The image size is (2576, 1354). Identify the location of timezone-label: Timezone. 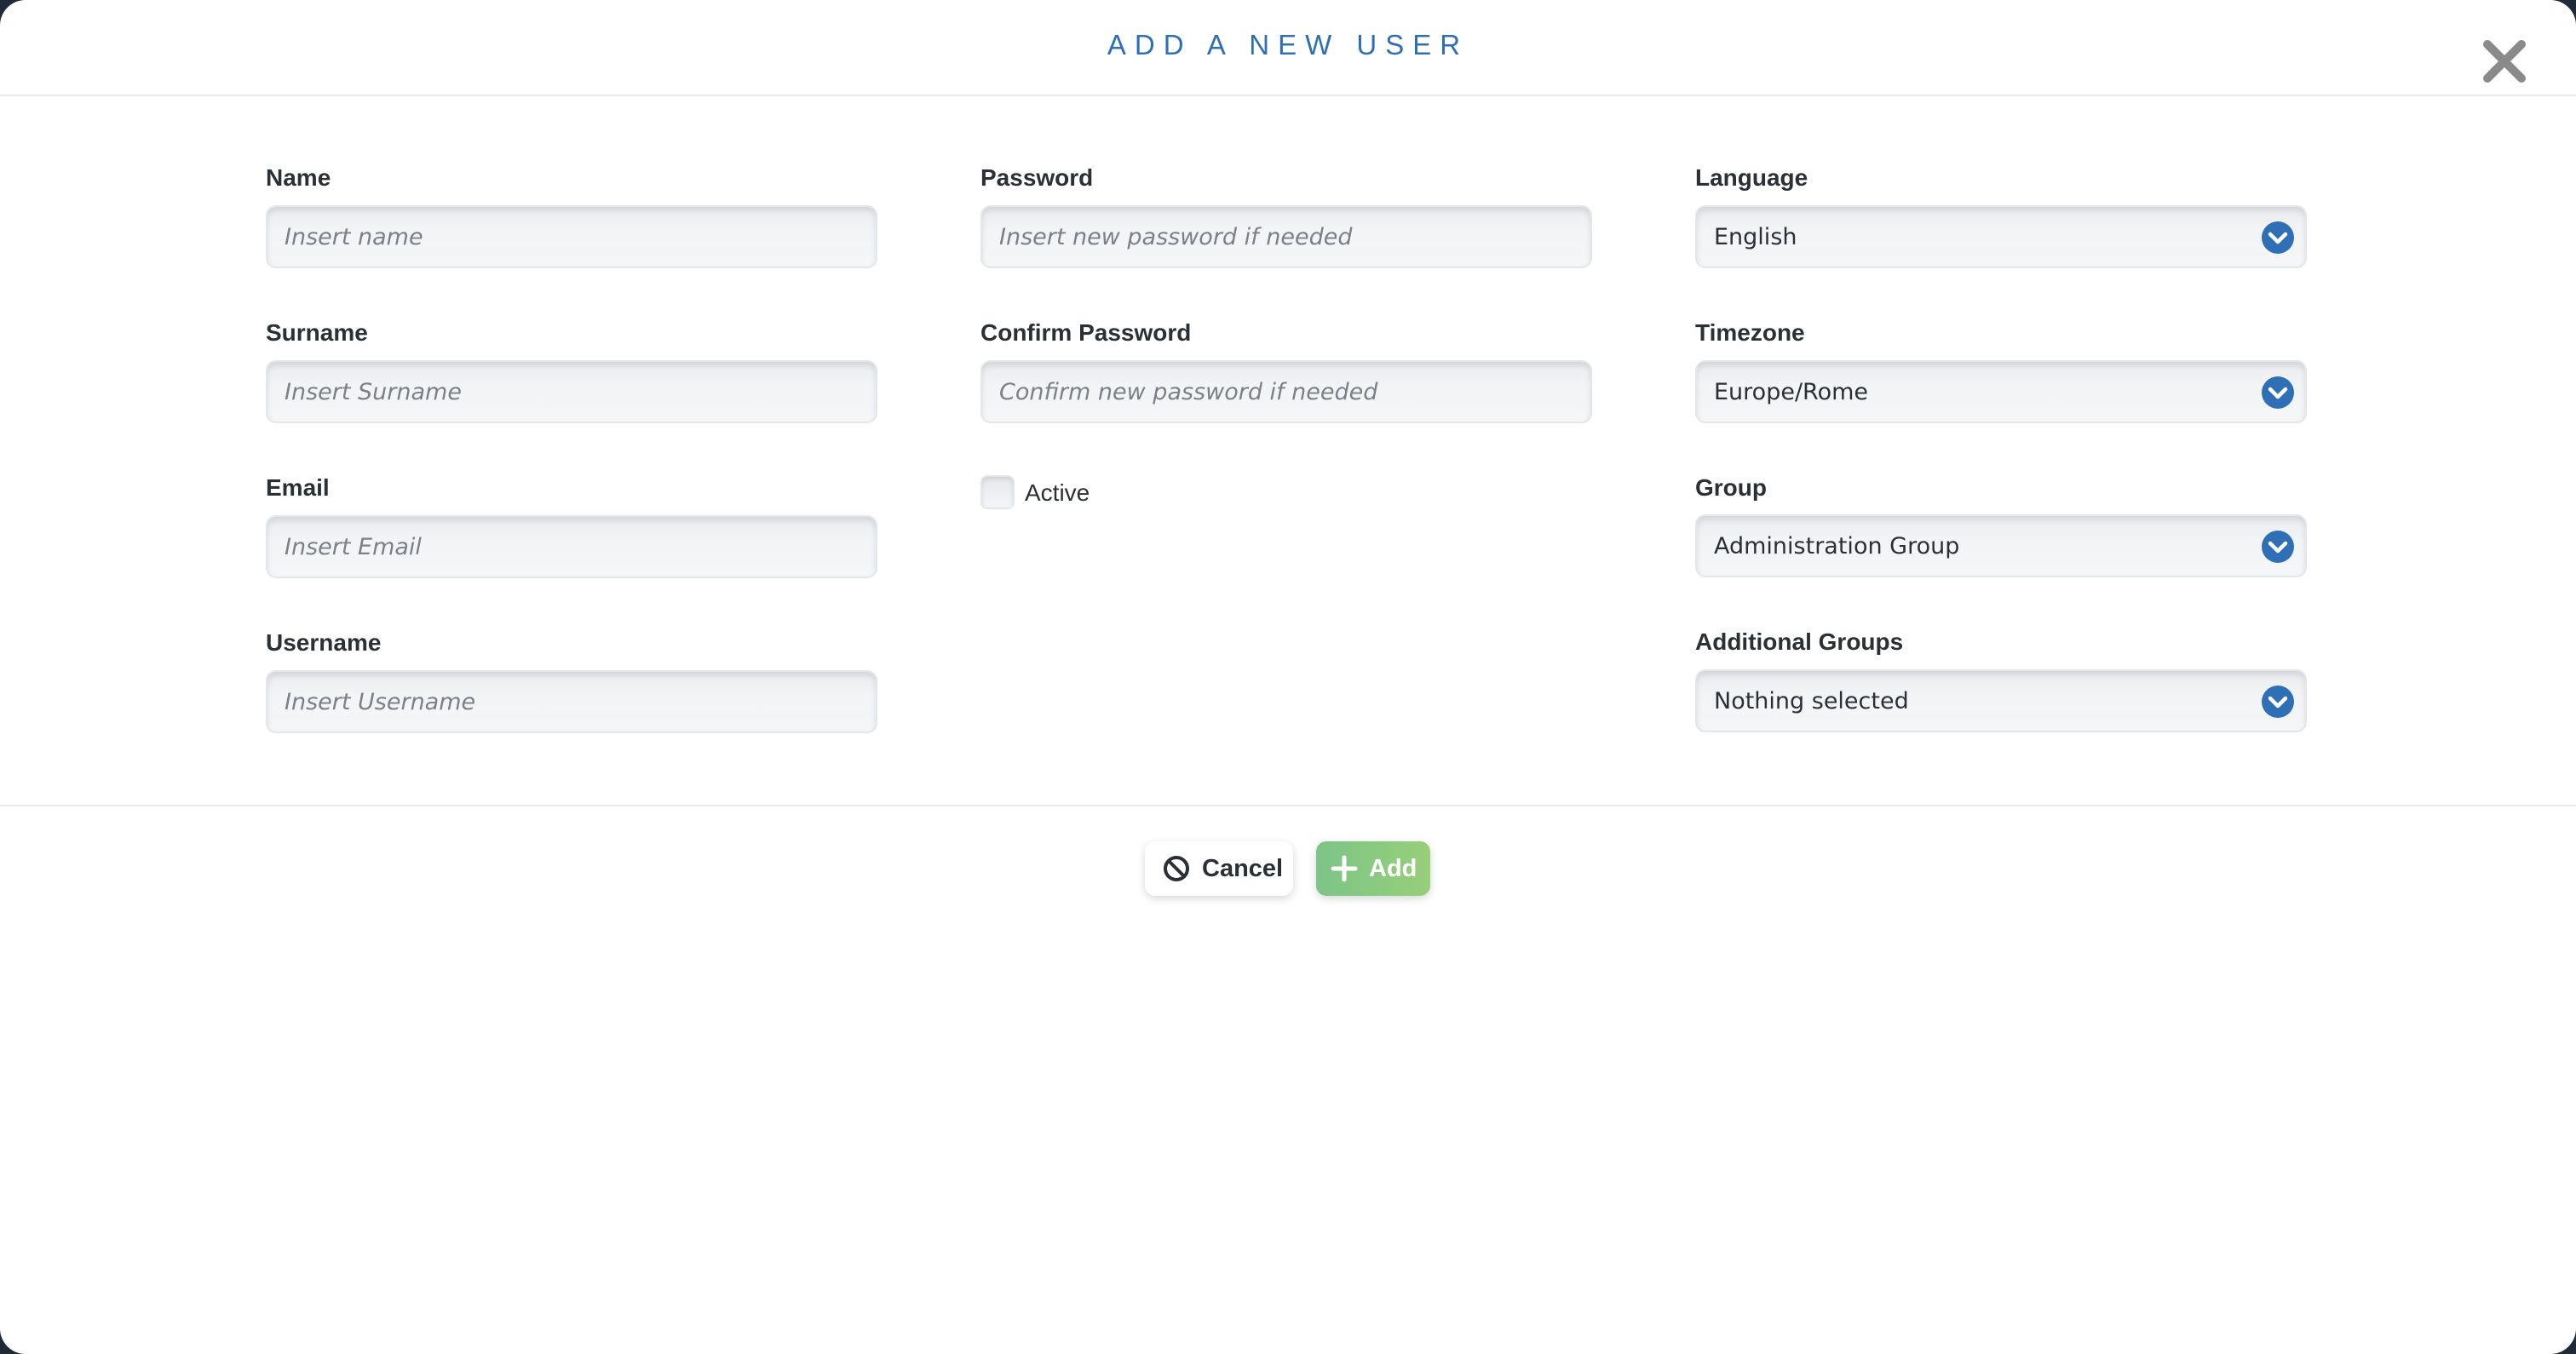
(1750, 332).